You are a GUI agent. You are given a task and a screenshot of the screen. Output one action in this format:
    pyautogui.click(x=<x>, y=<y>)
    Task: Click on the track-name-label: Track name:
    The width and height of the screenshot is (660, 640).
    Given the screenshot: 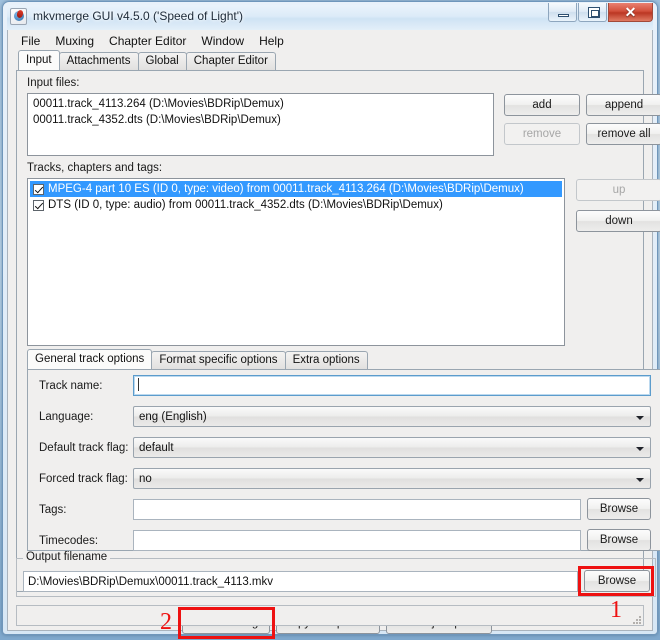 What is the action you would take?
    pyautogui.click(x=71, y=386)
    